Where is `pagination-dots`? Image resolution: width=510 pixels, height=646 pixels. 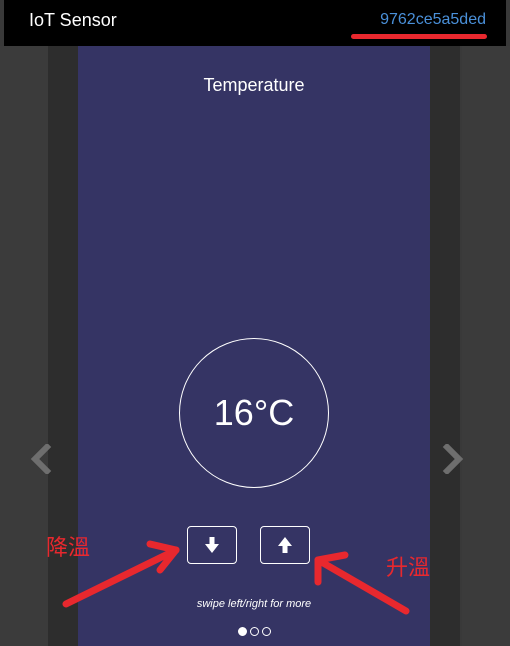
pagination-dots is located at coordinates (254, 631).